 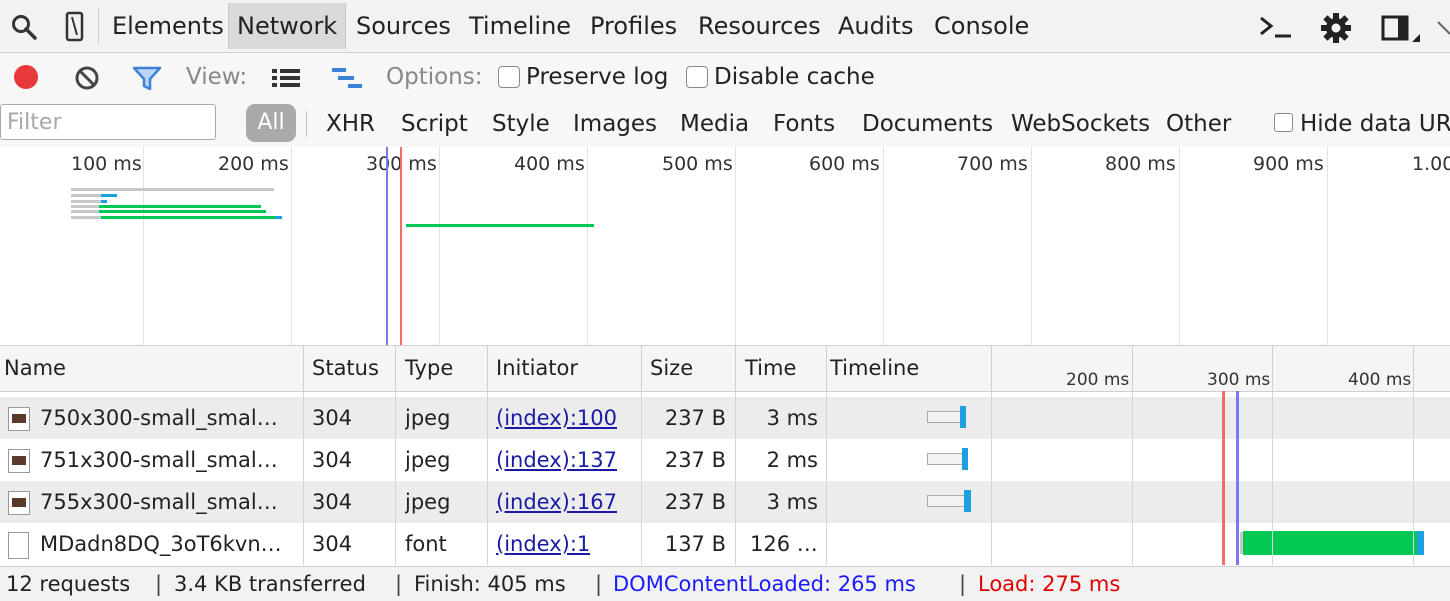 What do you see at coordinates (770, 368) in the screenshot?
I see `column-header-time: Time` at bounding box center [770, 368].